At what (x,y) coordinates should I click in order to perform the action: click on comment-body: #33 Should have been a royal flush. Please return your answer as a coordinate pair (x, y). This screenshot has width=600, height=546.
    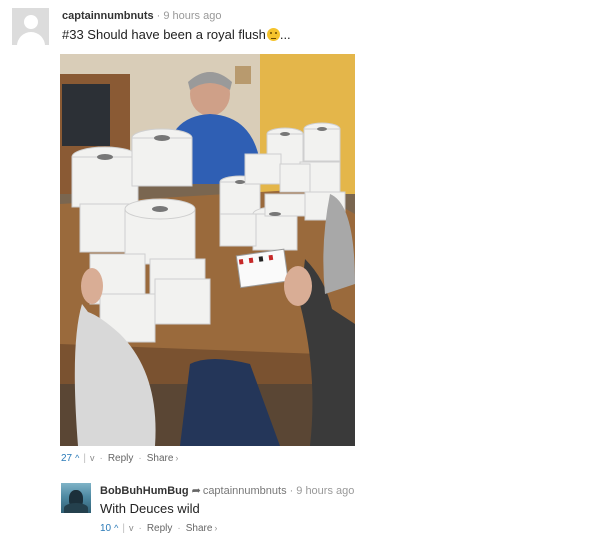
    Looking at the image, I should click on (164, 34).